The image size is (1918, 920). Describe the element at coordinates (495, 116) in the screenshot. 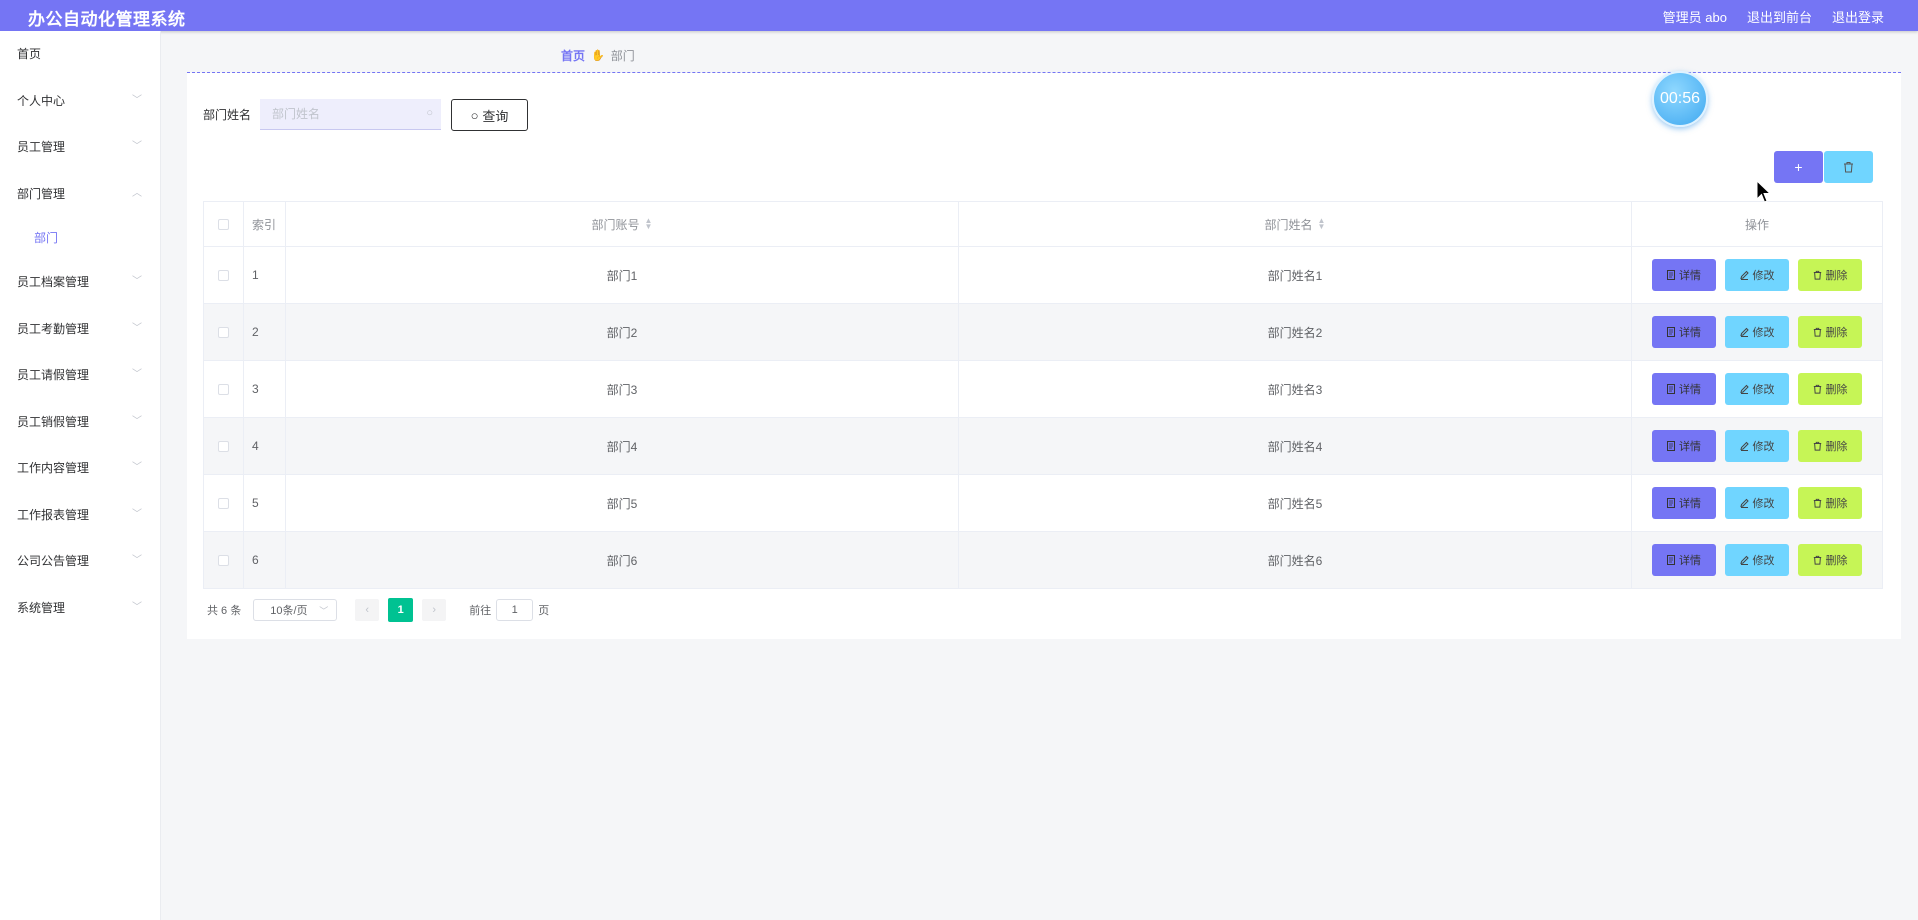

I see `query-button-label: 查询` at that location.